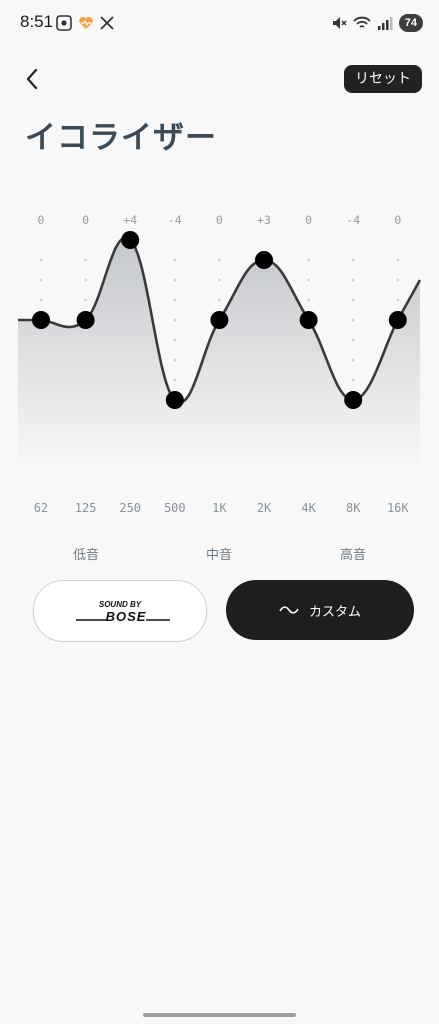 The image size is (439, 1024). I want to click on preset-custom-label: カスタム, so click(334, 612).